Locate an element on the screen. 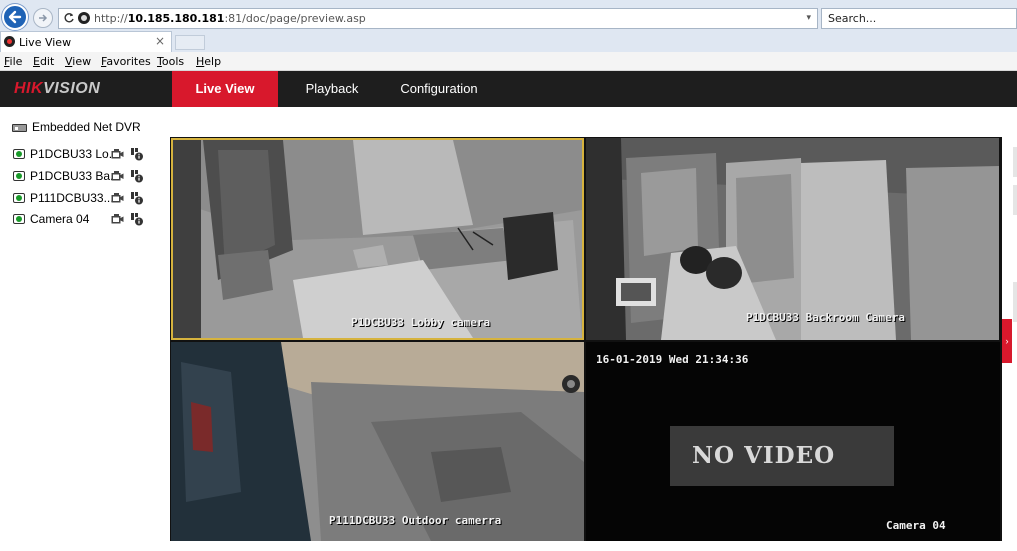 Image resolution: width=1017 pixels, height=551 pixels. hikvision-logo: HIKVISION is located at coordinates (57, 89).